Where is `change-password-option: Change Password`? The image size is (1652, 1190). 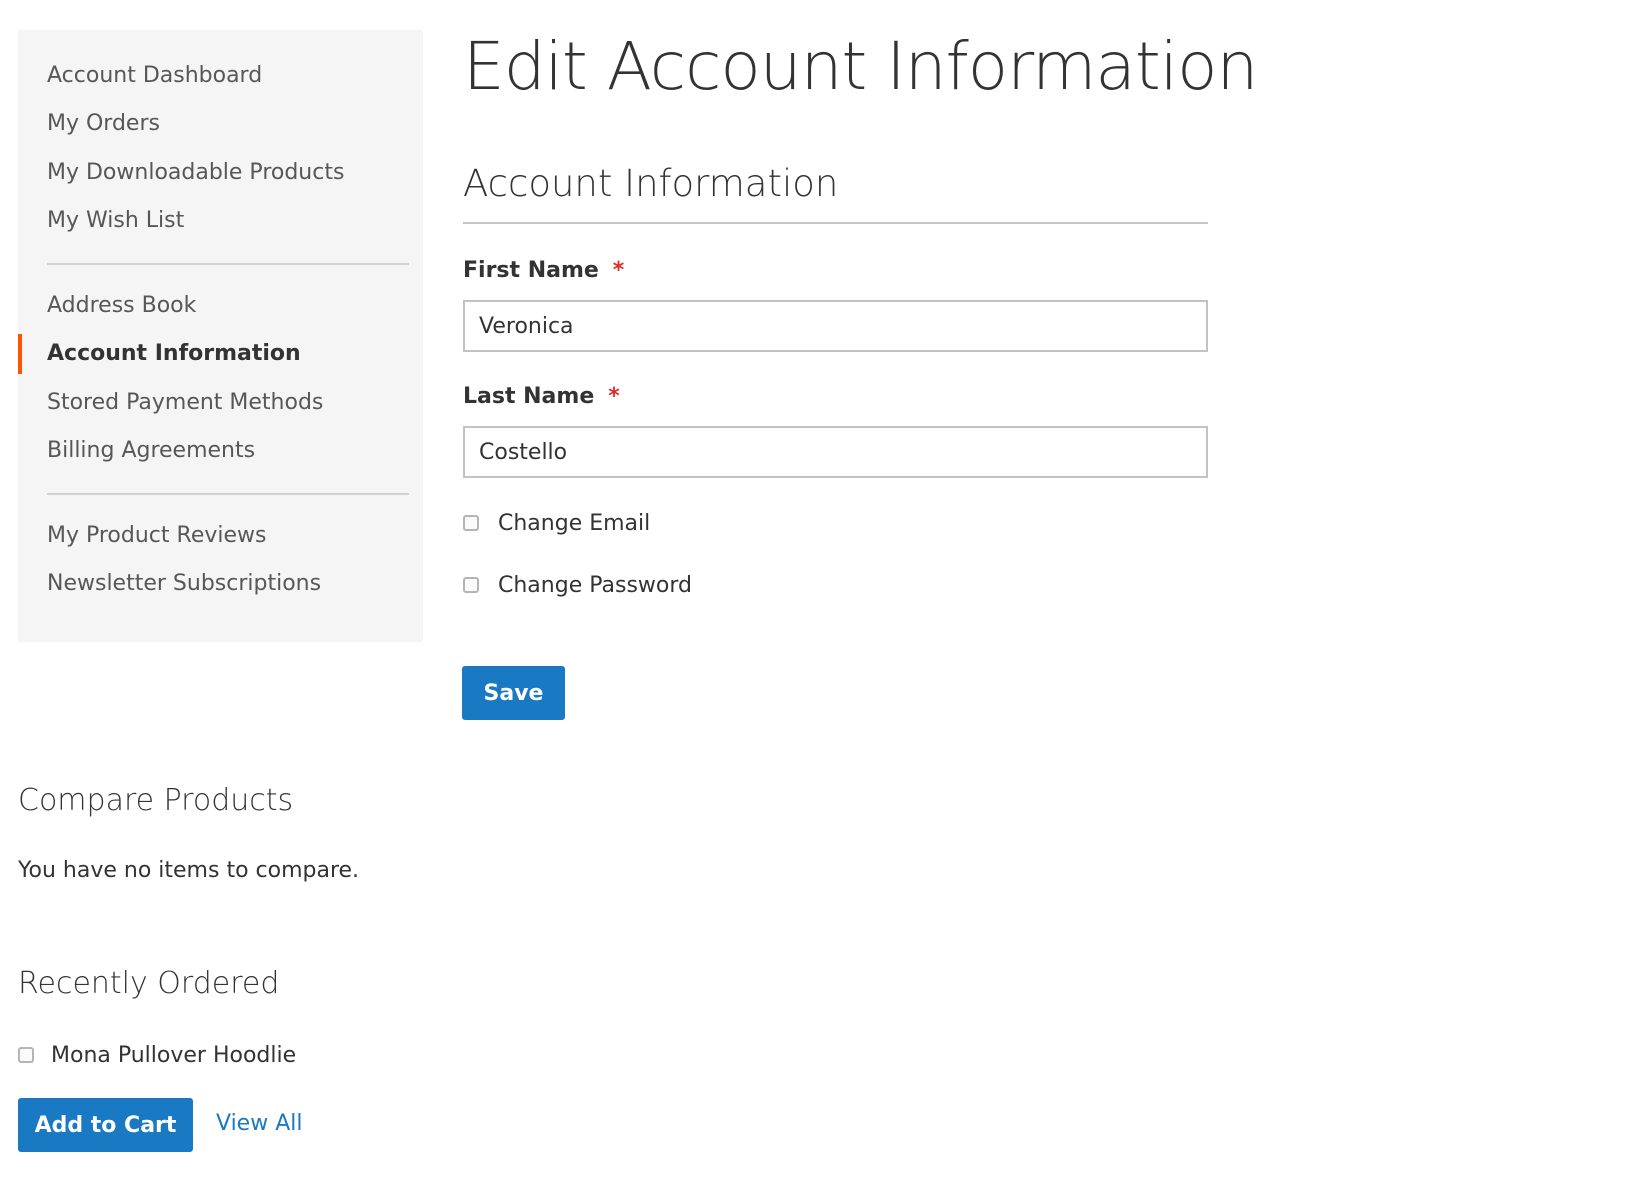 change-password-option: Change Password is located at coordinates (577, 585).